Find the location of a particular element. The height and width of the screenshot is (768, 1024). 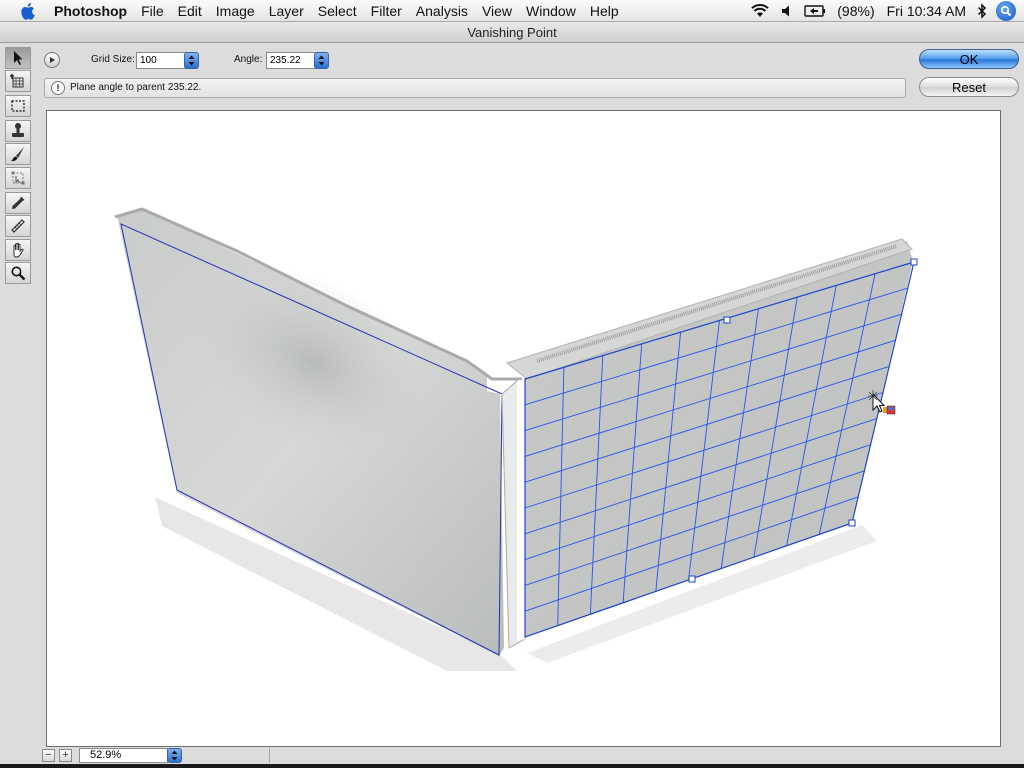

edge-handle-top is located at coordinates (727, 320).